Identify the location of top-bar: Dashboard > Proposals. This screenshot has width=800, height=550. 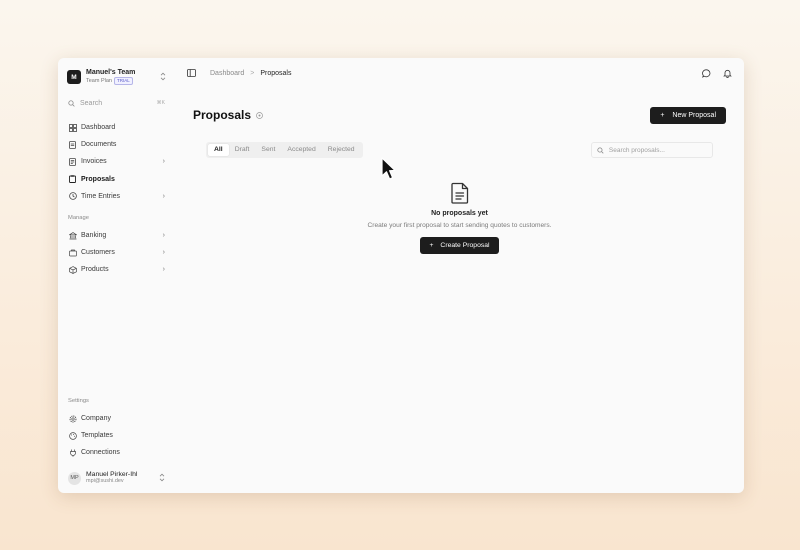
(459, 73).